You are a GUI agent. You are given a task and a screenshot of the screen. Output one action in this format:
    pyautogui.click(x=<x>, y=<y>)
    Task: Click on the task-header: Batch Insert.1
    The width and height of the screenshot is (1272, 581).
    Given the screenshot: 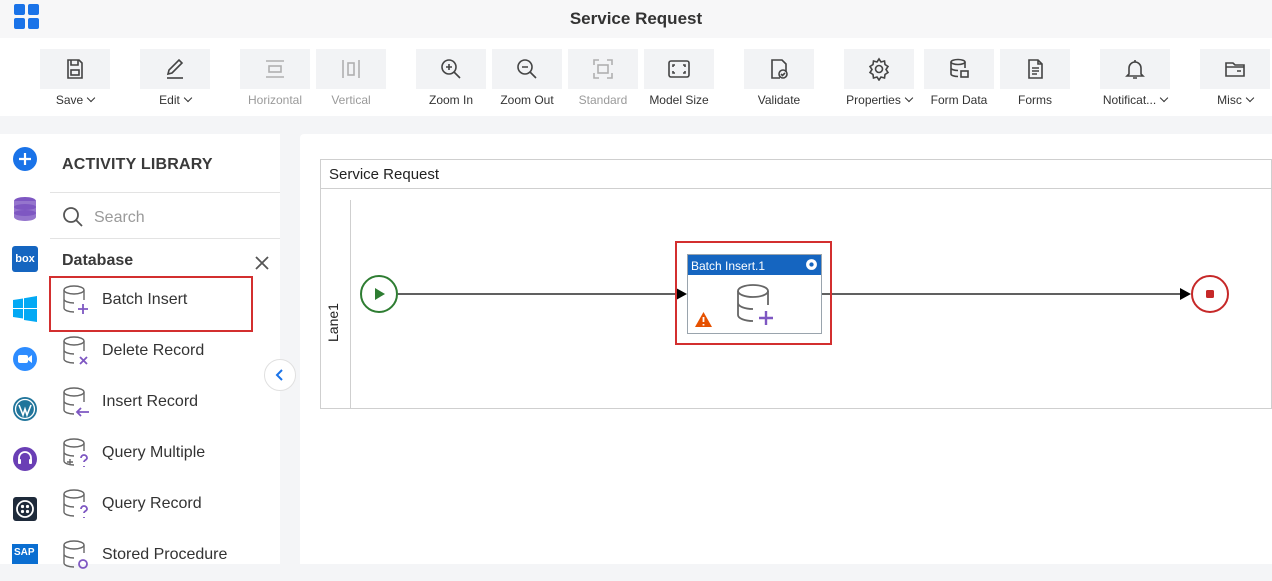 What is the action you would take?
    pyautogui.click(x=754, y=265)
    